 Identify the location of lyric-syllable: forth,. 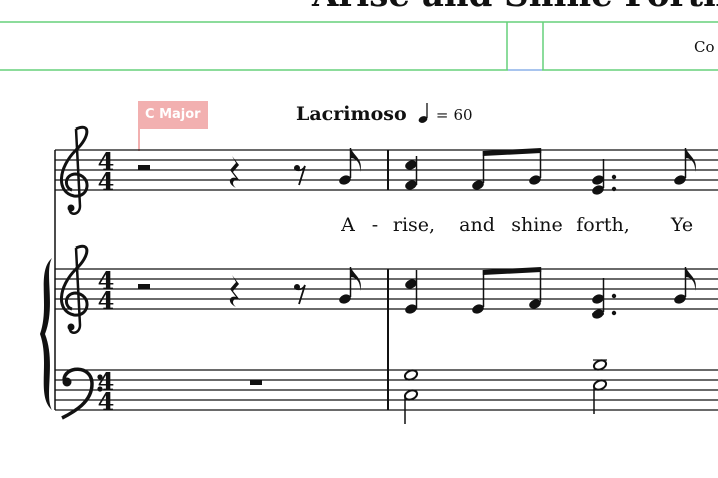
(602, 225).